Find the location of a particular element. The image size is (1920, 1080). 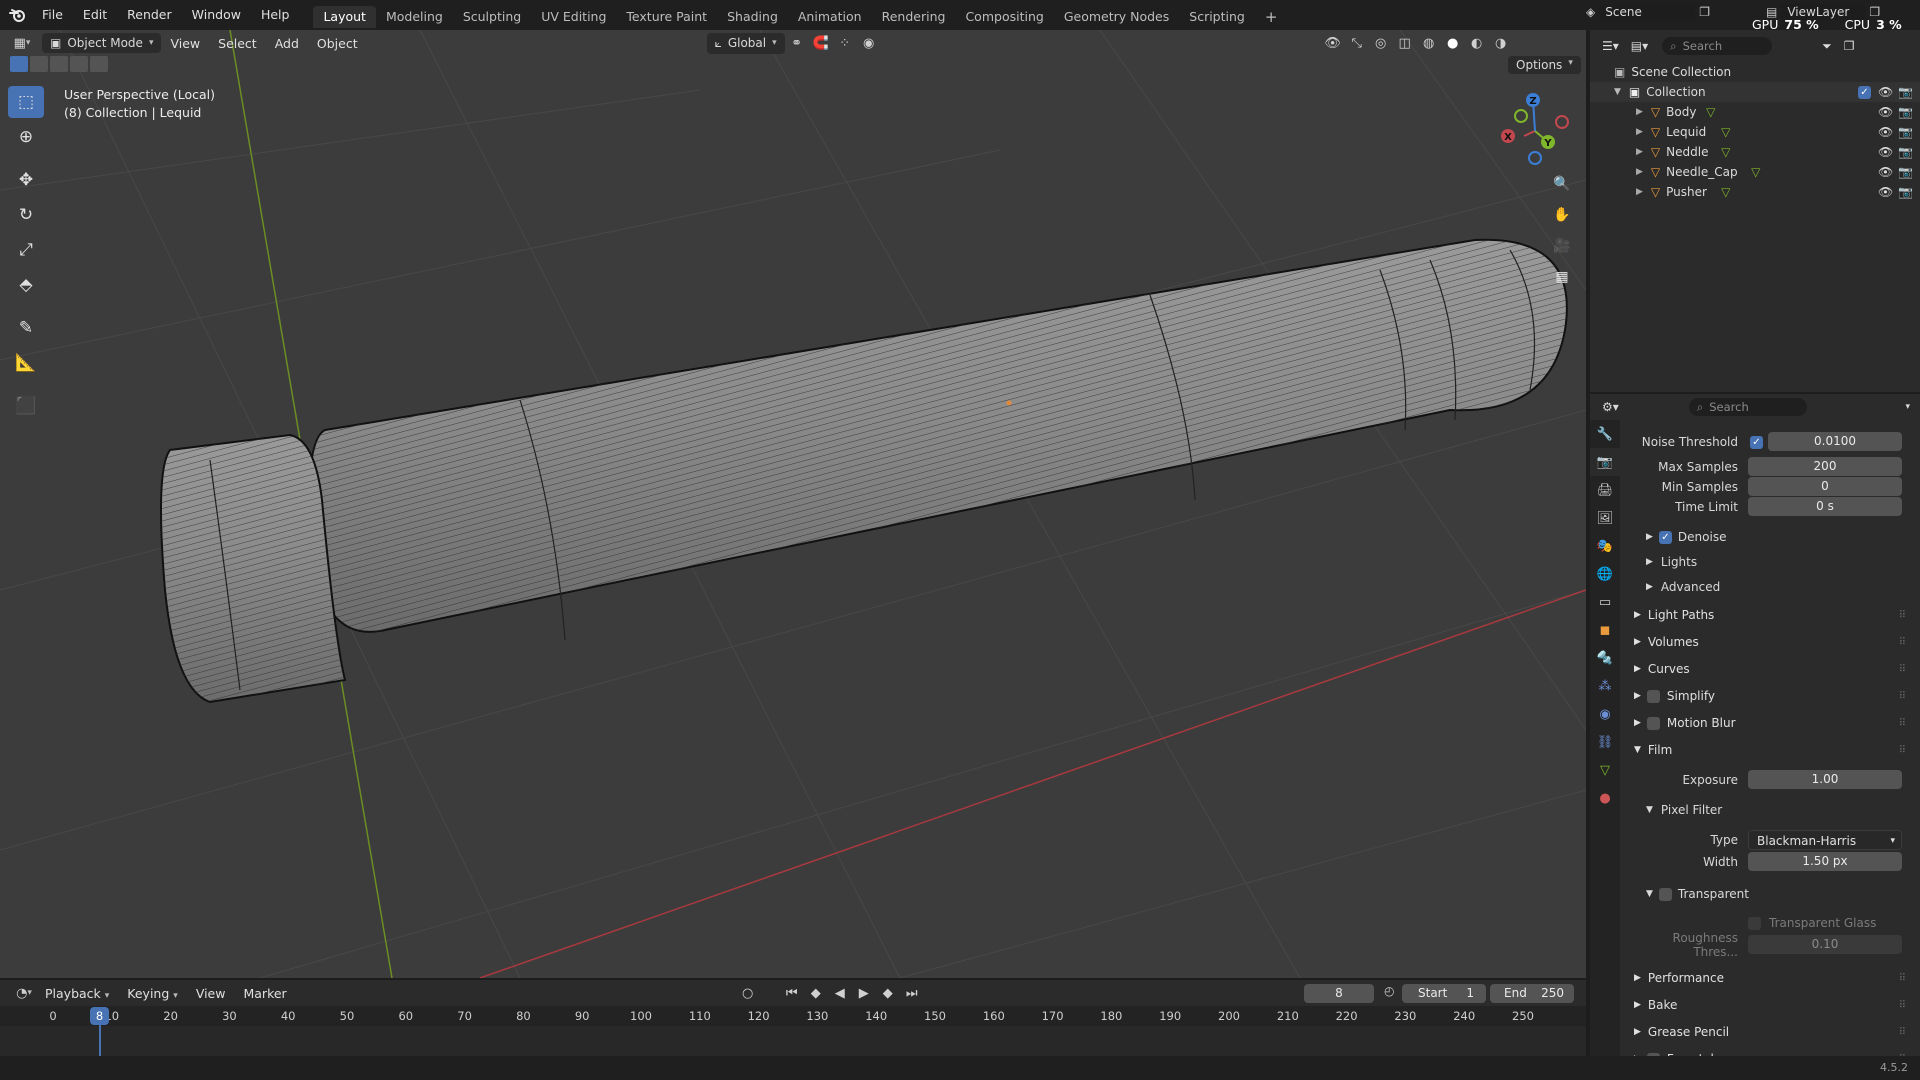

world-tab-icon: 🌐 is located at coordinates (1605, 574).